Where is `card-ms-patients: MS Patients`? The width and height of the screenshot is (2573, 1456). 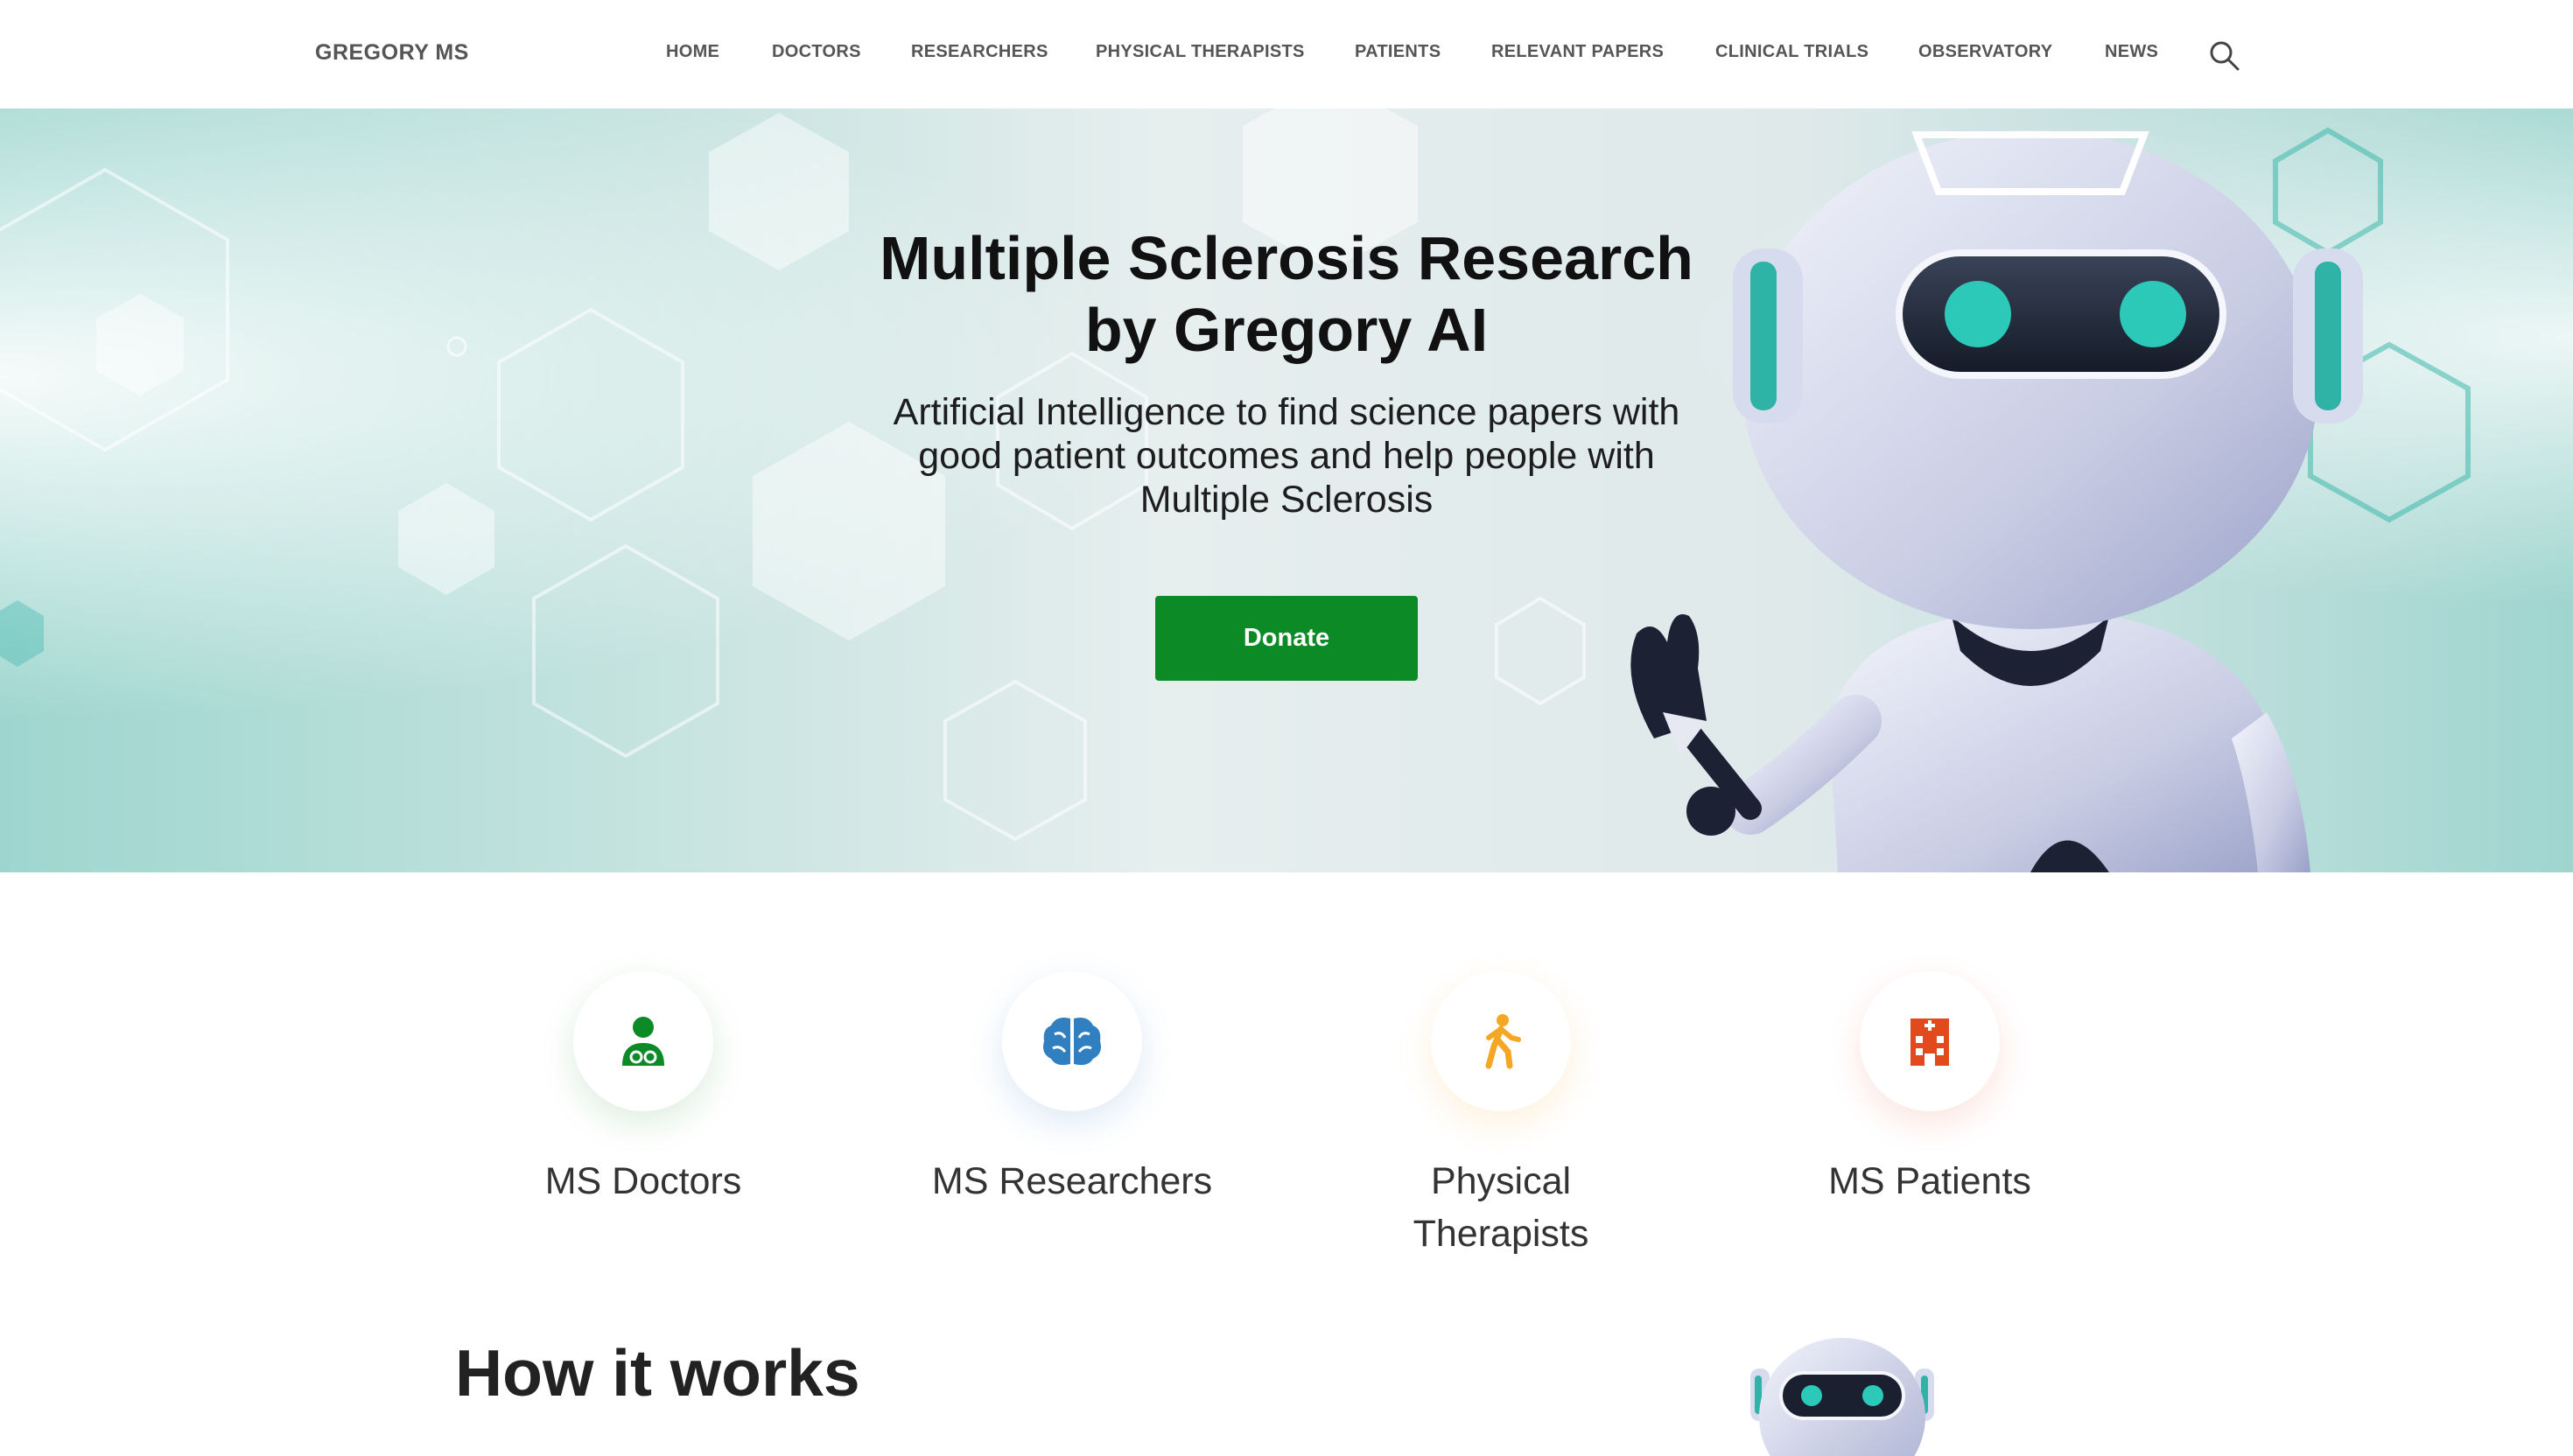 card-ms-patients: MS Patients is located at coordinates (1929, 1089).